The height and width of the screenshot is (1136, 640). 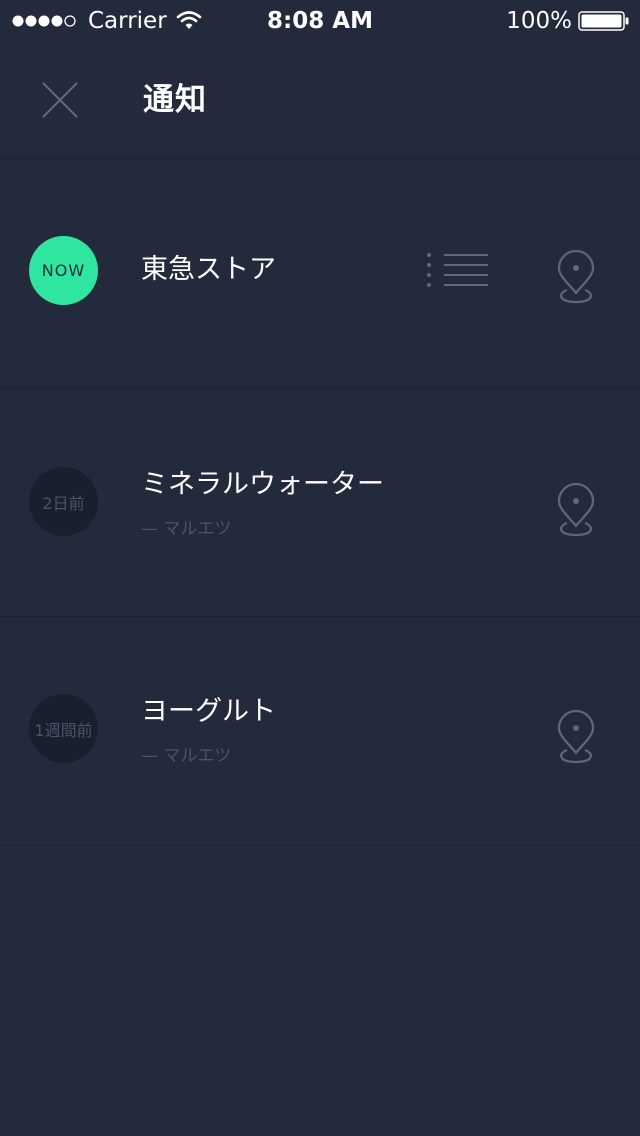 What do you see at coordinates (320, 99) in the screenshot?
I see `navigation-bar: 通知` at bounding box center [320, 99].